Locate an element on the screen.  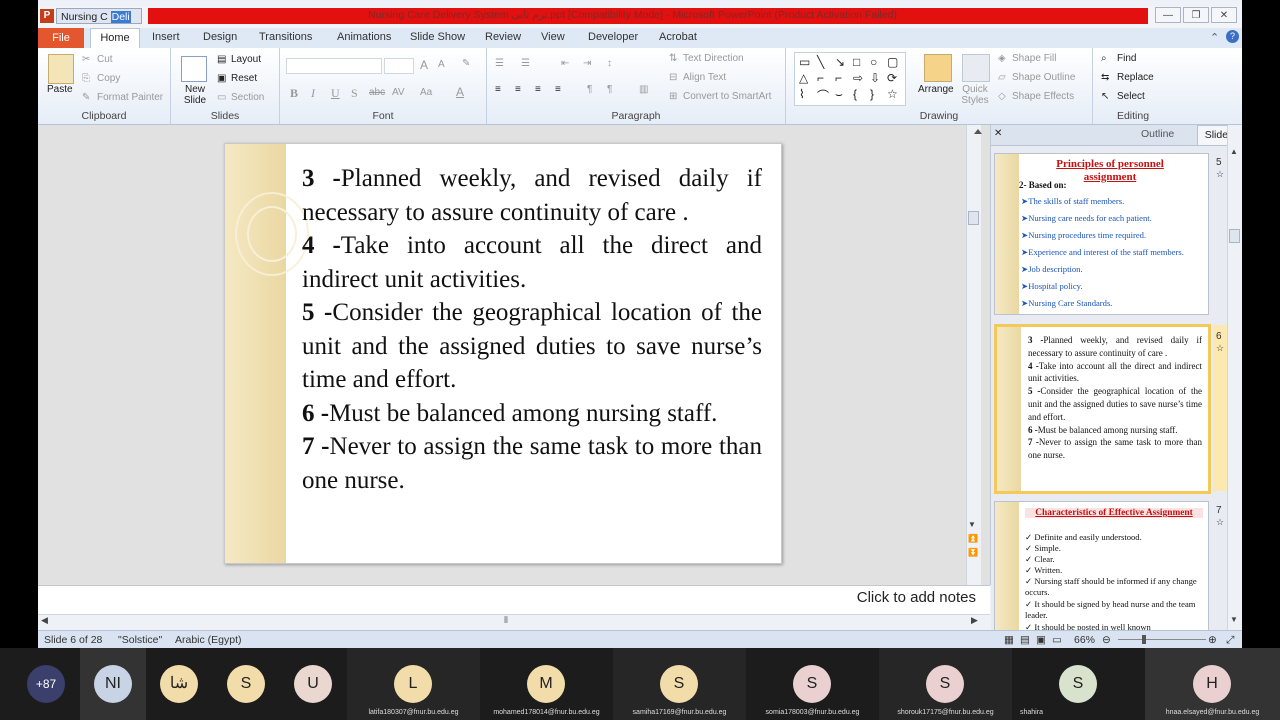
shape-effects-button: Shape Effects is located at coordinates (1043, 96).